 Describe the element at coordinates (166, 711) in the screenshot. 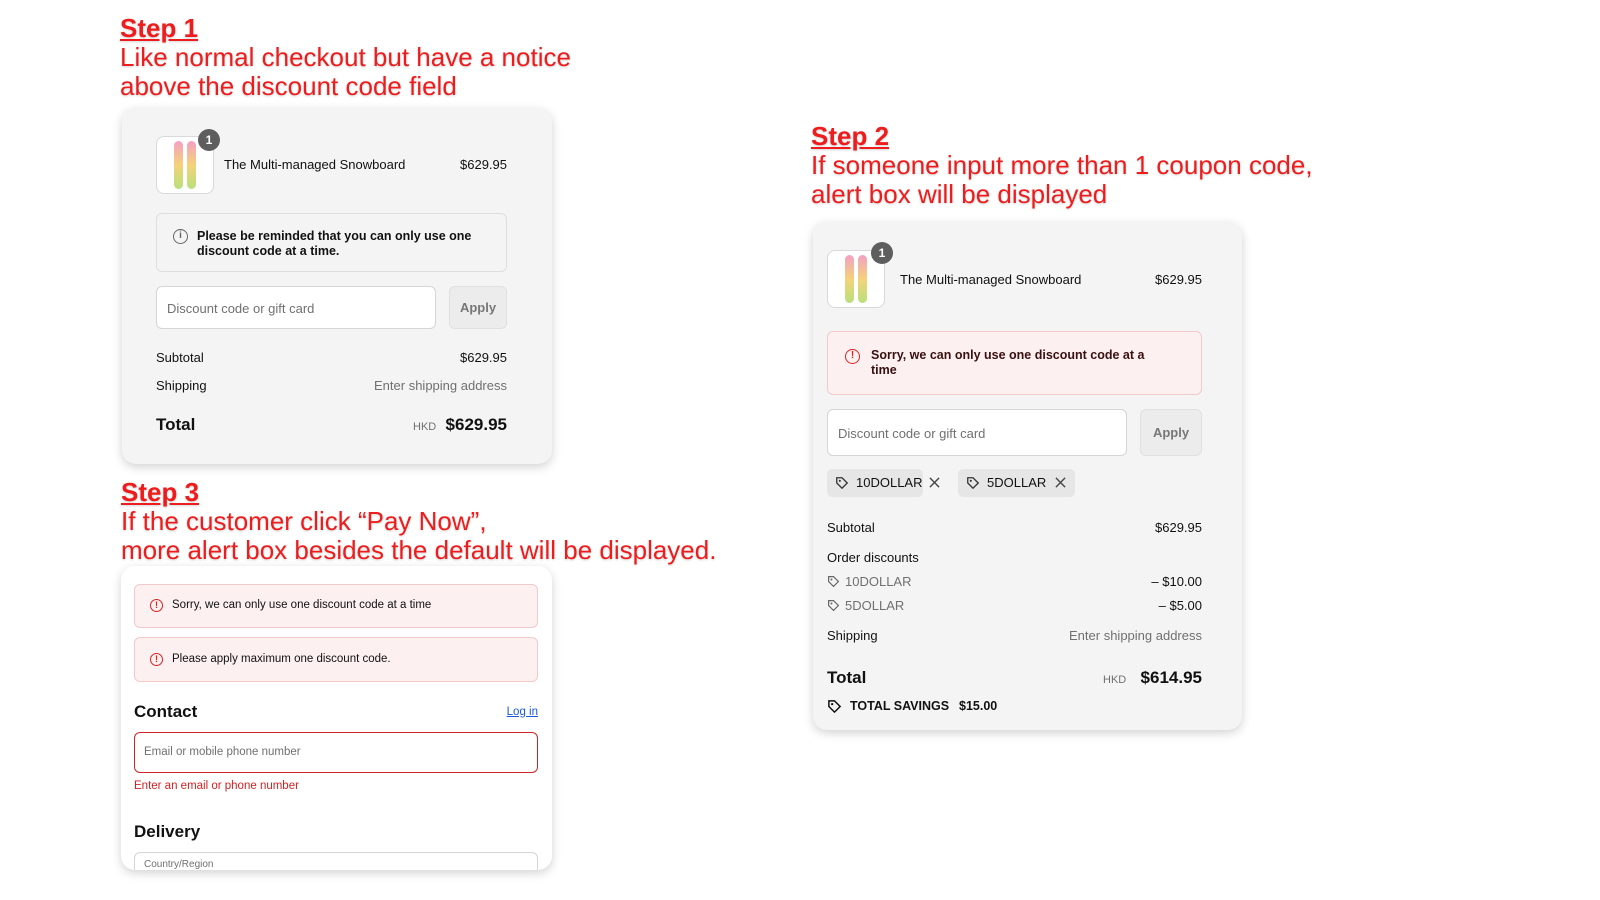

I see `contact-heading: Contact` at that location.